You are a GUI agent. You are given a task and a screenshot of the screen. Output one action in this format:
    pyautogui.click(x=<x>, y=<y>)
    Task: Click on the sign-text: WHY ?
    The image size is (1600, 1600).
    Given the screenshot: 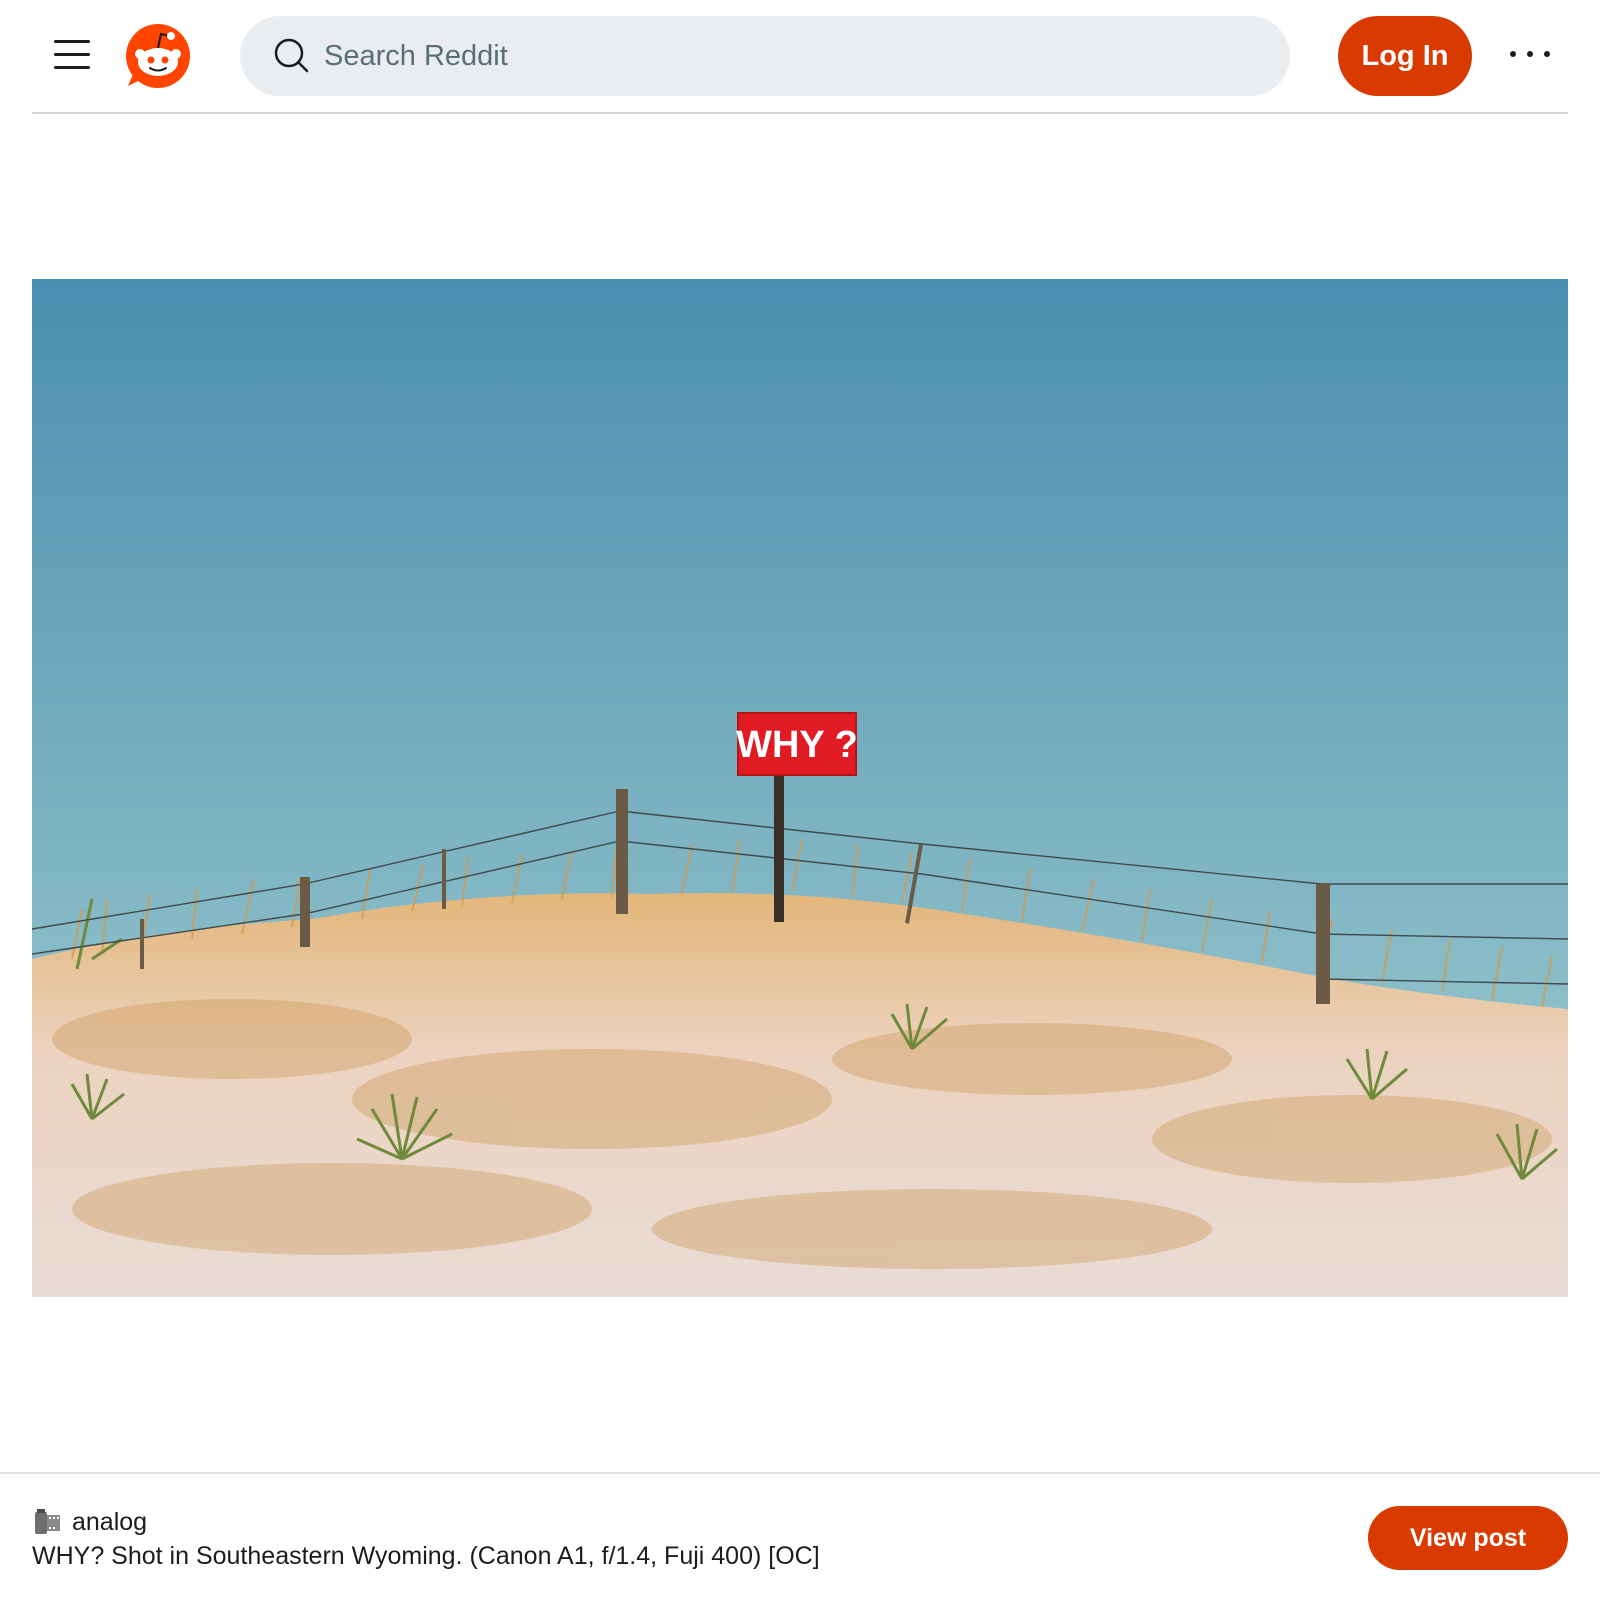 What is the action you would take?
    pyautogui.click(x=797, y=745)
    